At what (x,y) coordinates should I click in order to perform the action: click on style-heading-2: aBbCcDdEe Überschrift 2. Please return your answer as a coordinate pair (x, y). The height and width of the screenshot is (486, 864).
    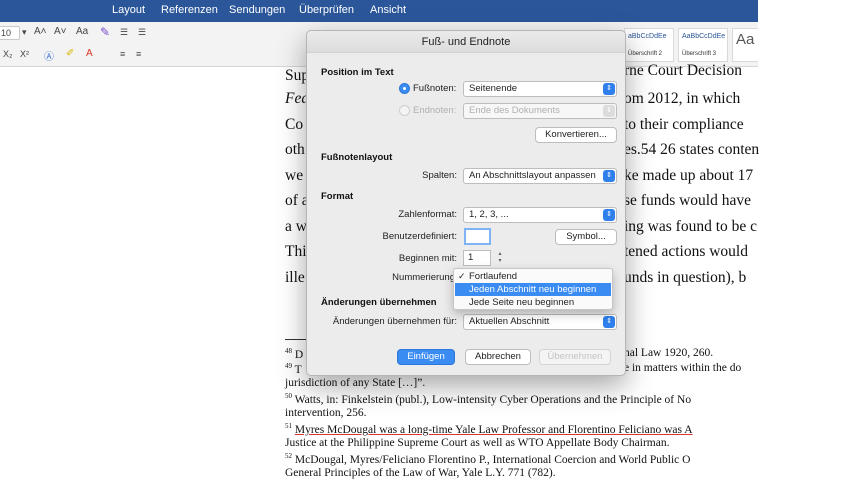
    Looking at the image, I should click on (649, 45).